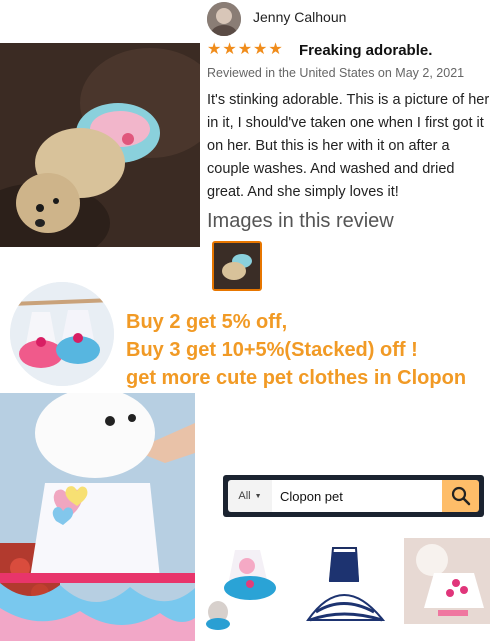 Image resolution: width=500 pixels, height=641 pixels. I want to click on chevron-down-icon: ▼, so click(258, 496).